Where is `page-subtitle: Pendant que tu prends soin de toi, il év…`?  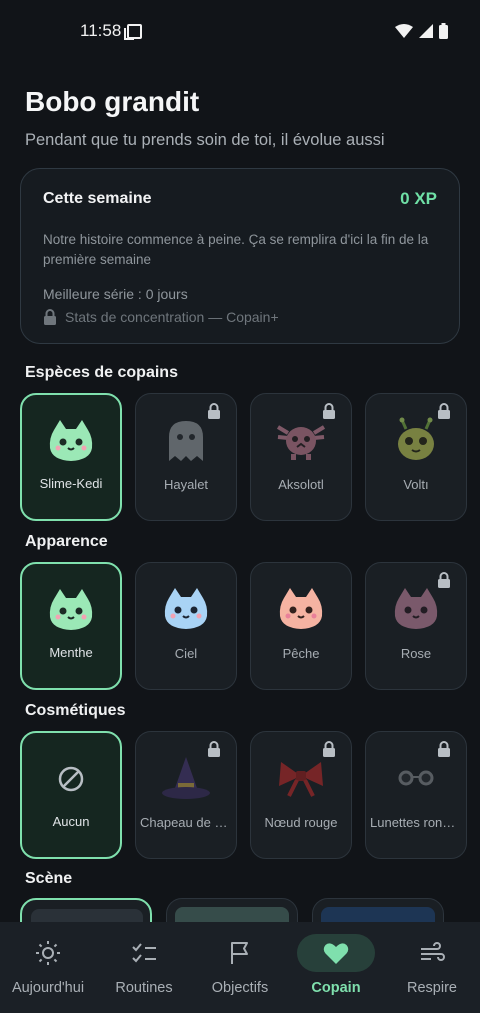 page-subtitle: Pendant que tu prends soin de toi, il év… is located at coordinates (205, 140).